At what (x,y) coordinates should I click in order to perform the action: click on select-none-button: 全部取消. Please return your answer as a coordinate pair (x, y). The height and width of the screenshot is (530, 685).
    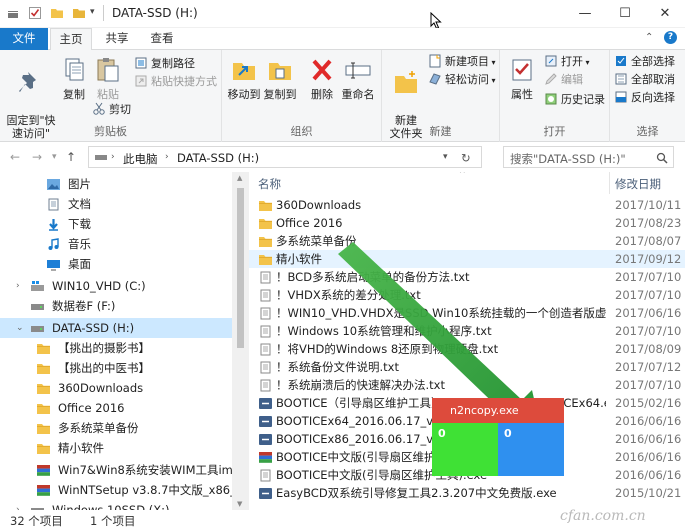
    Looking at the image, I should click on (644, 80).